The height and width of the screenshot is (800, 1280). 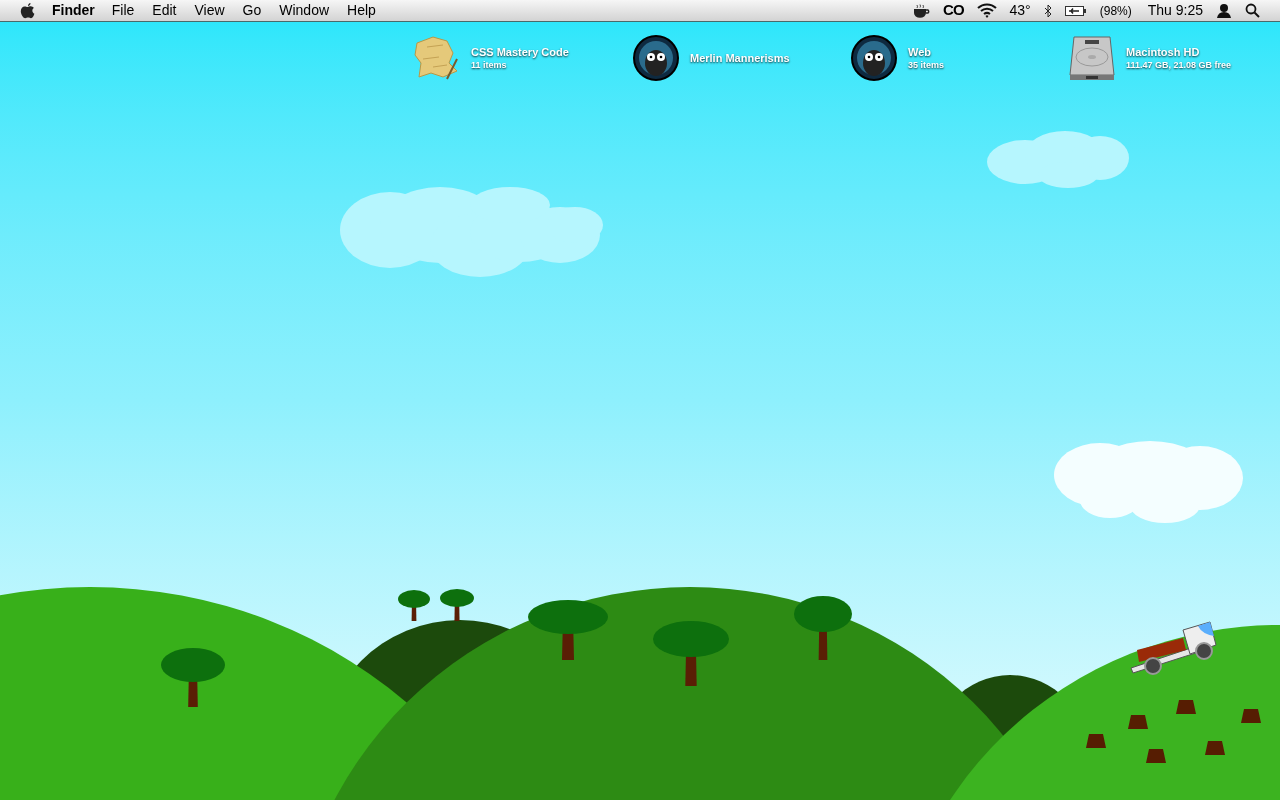 I want to click on status-text: 43°, so click(x=1020, y=10).